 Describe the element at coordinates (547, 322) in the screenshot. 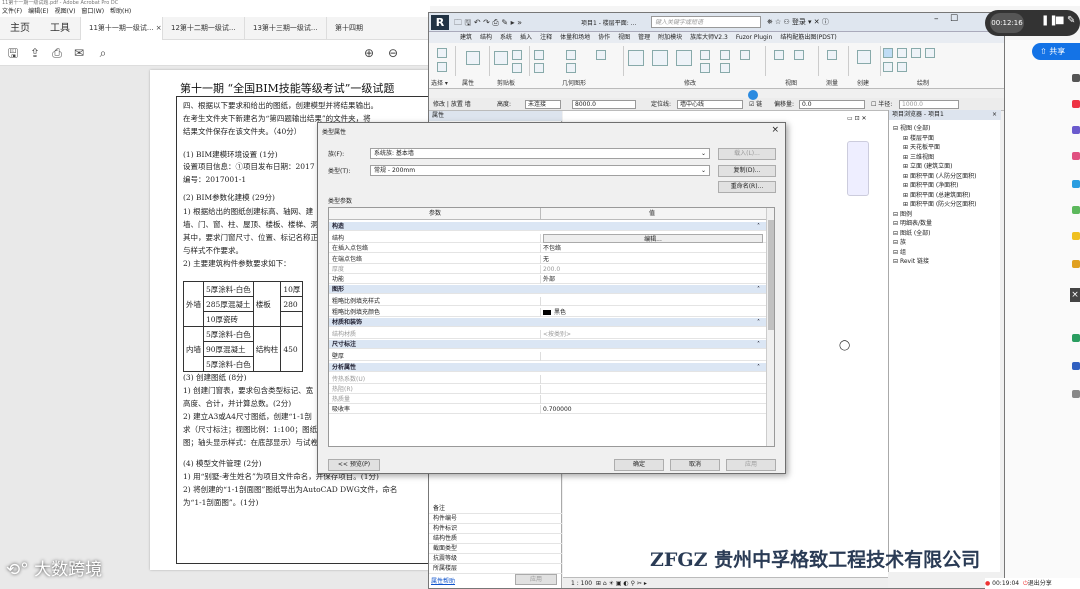

I see `parameter-group-header: 材质和装饰 ˄` at that location.